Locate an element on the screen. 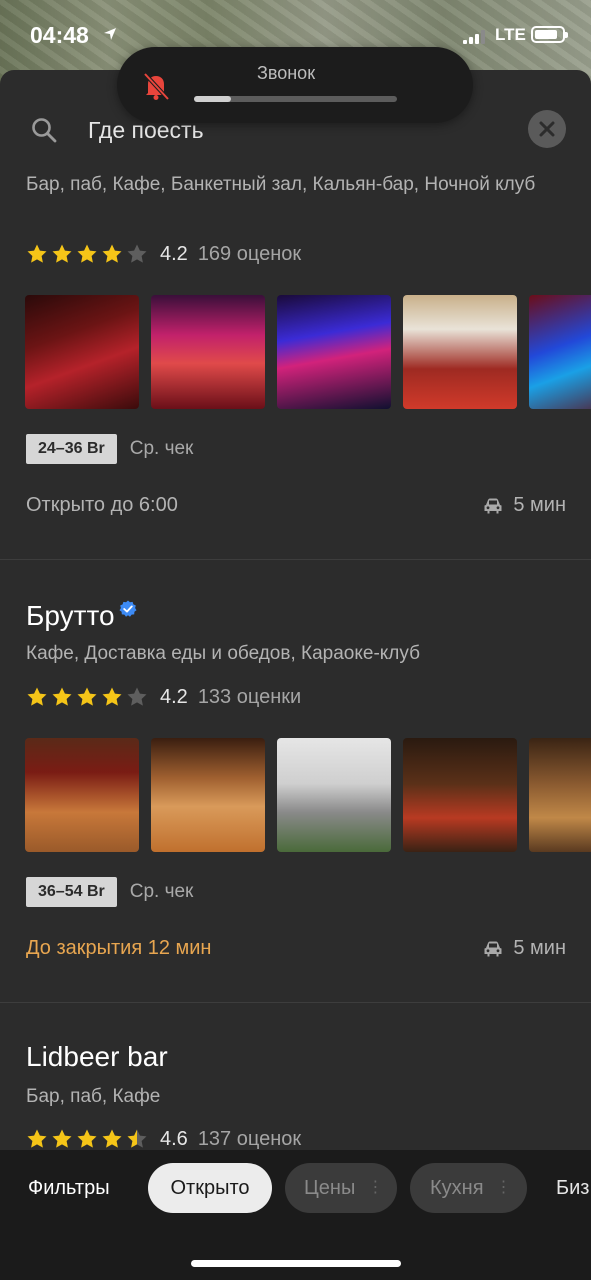  verified-badge-icon is located at coordinates (128, 608).